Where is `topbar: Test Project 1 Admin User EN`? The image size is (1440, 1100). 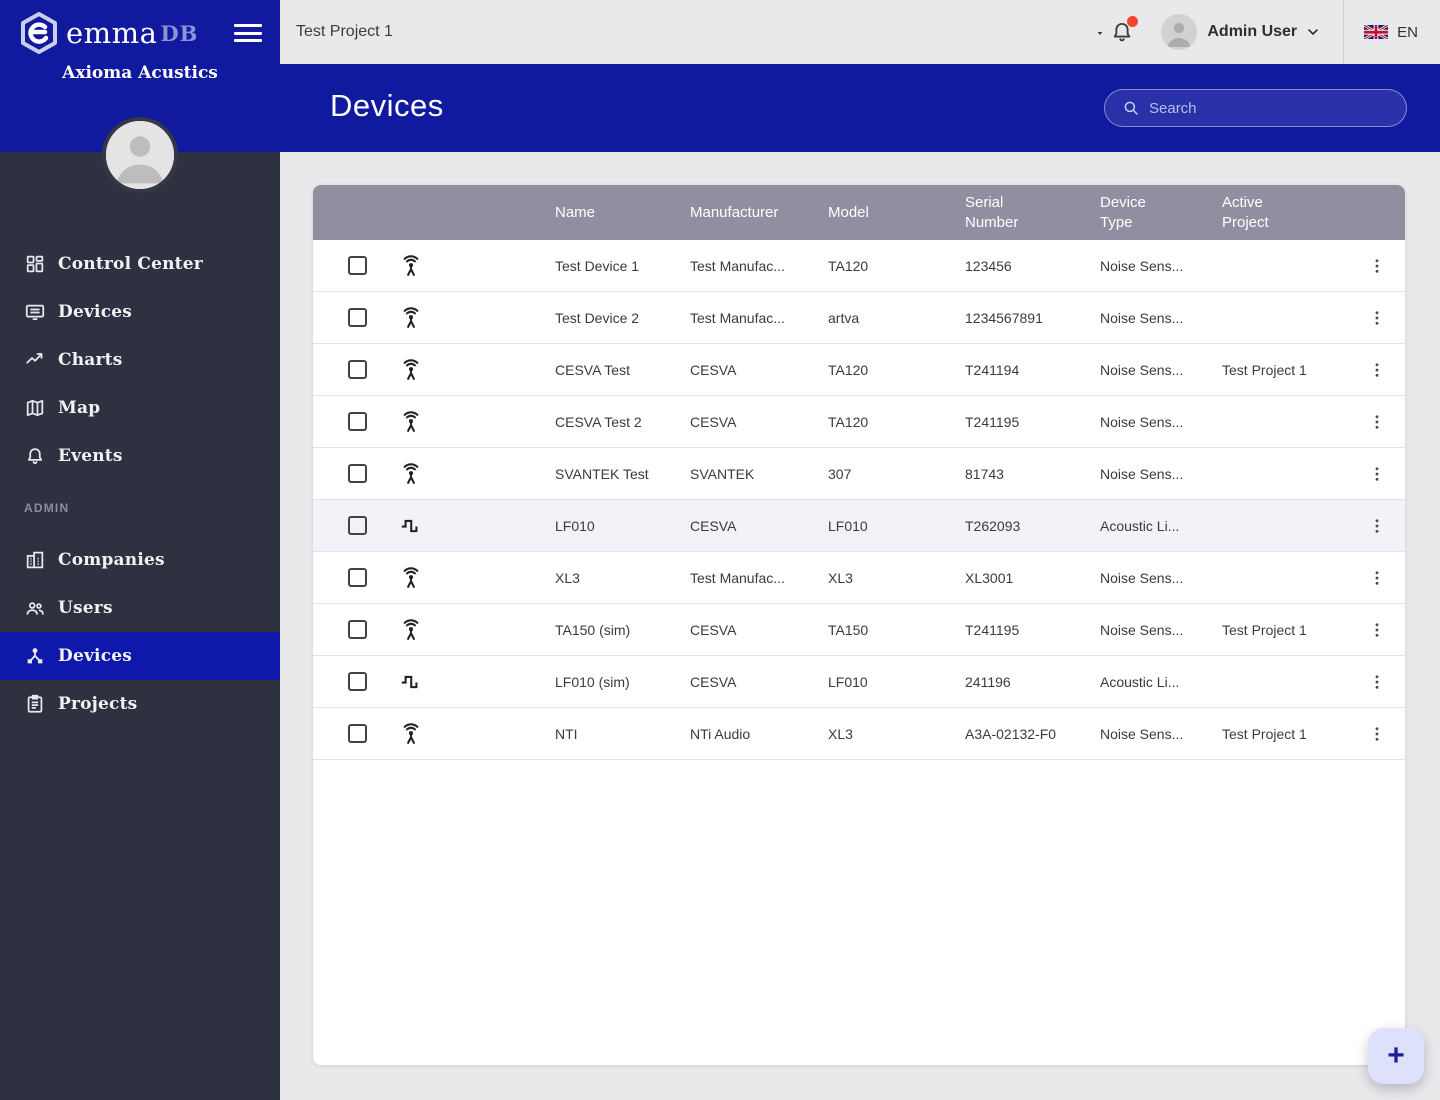 topbar: Test Project 1 Admin User EN is located at coordinates (860, 32).